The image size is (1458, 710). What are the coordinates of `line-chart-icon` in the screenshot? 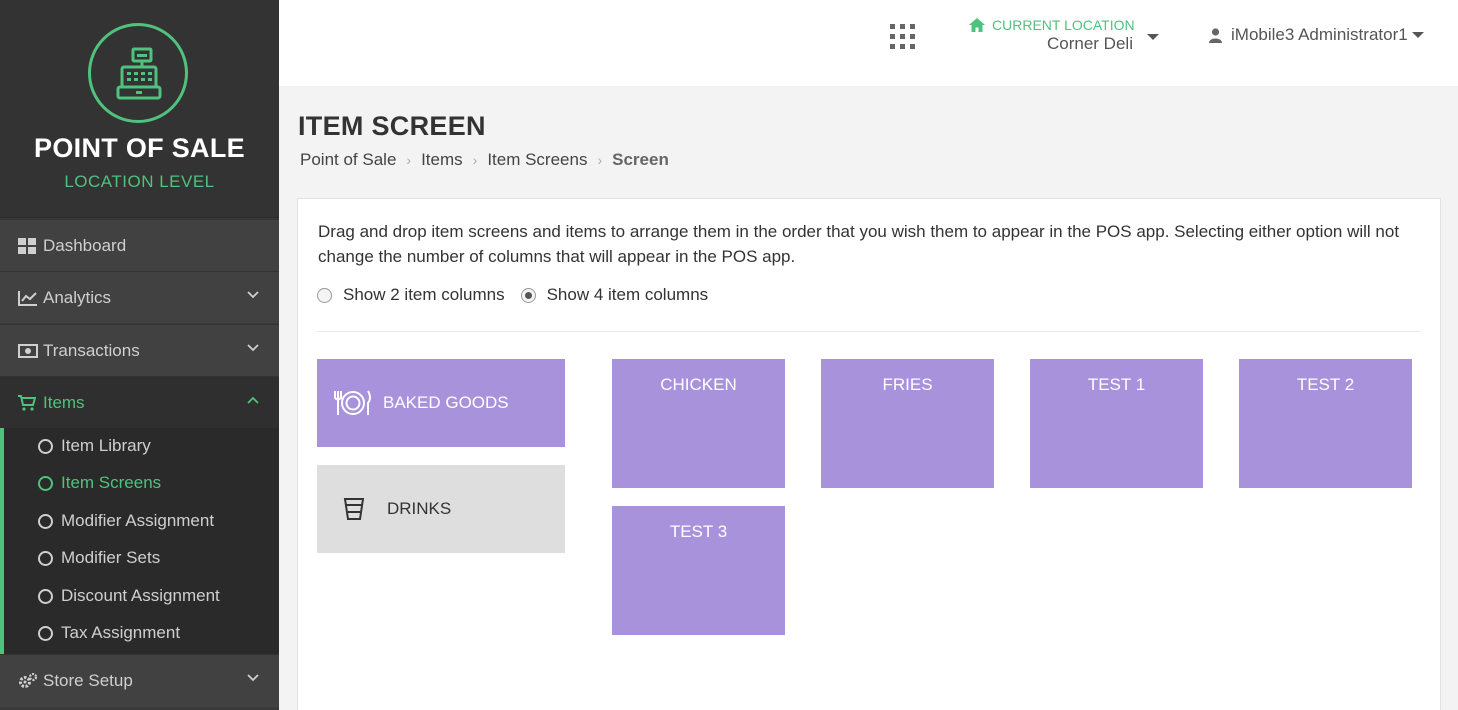 It's located at (29, 298).